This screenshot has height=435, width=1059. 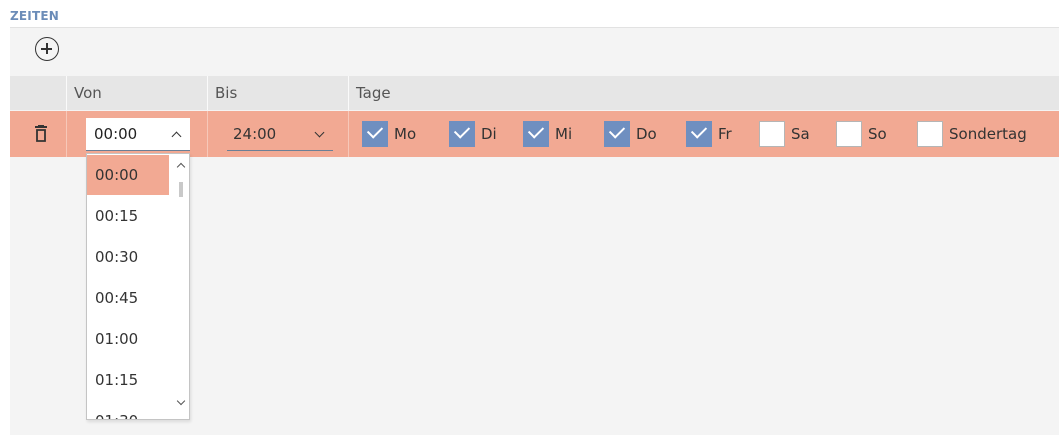 I want to click on dropdown-option: 00:45, so click(x=128, y=298).